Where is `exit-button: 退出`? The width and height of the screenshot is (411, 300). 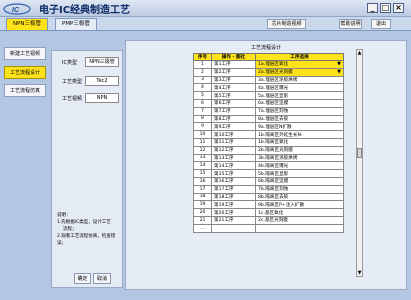
exit-button: 退出 is located at coordinates (381, 24).